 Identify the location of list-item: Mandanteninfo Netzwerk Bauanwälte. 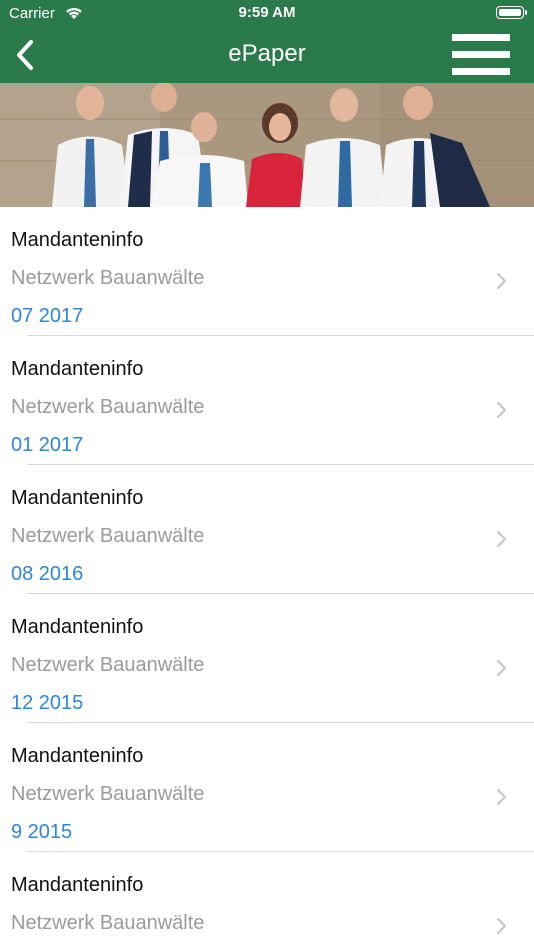
(267, 901).